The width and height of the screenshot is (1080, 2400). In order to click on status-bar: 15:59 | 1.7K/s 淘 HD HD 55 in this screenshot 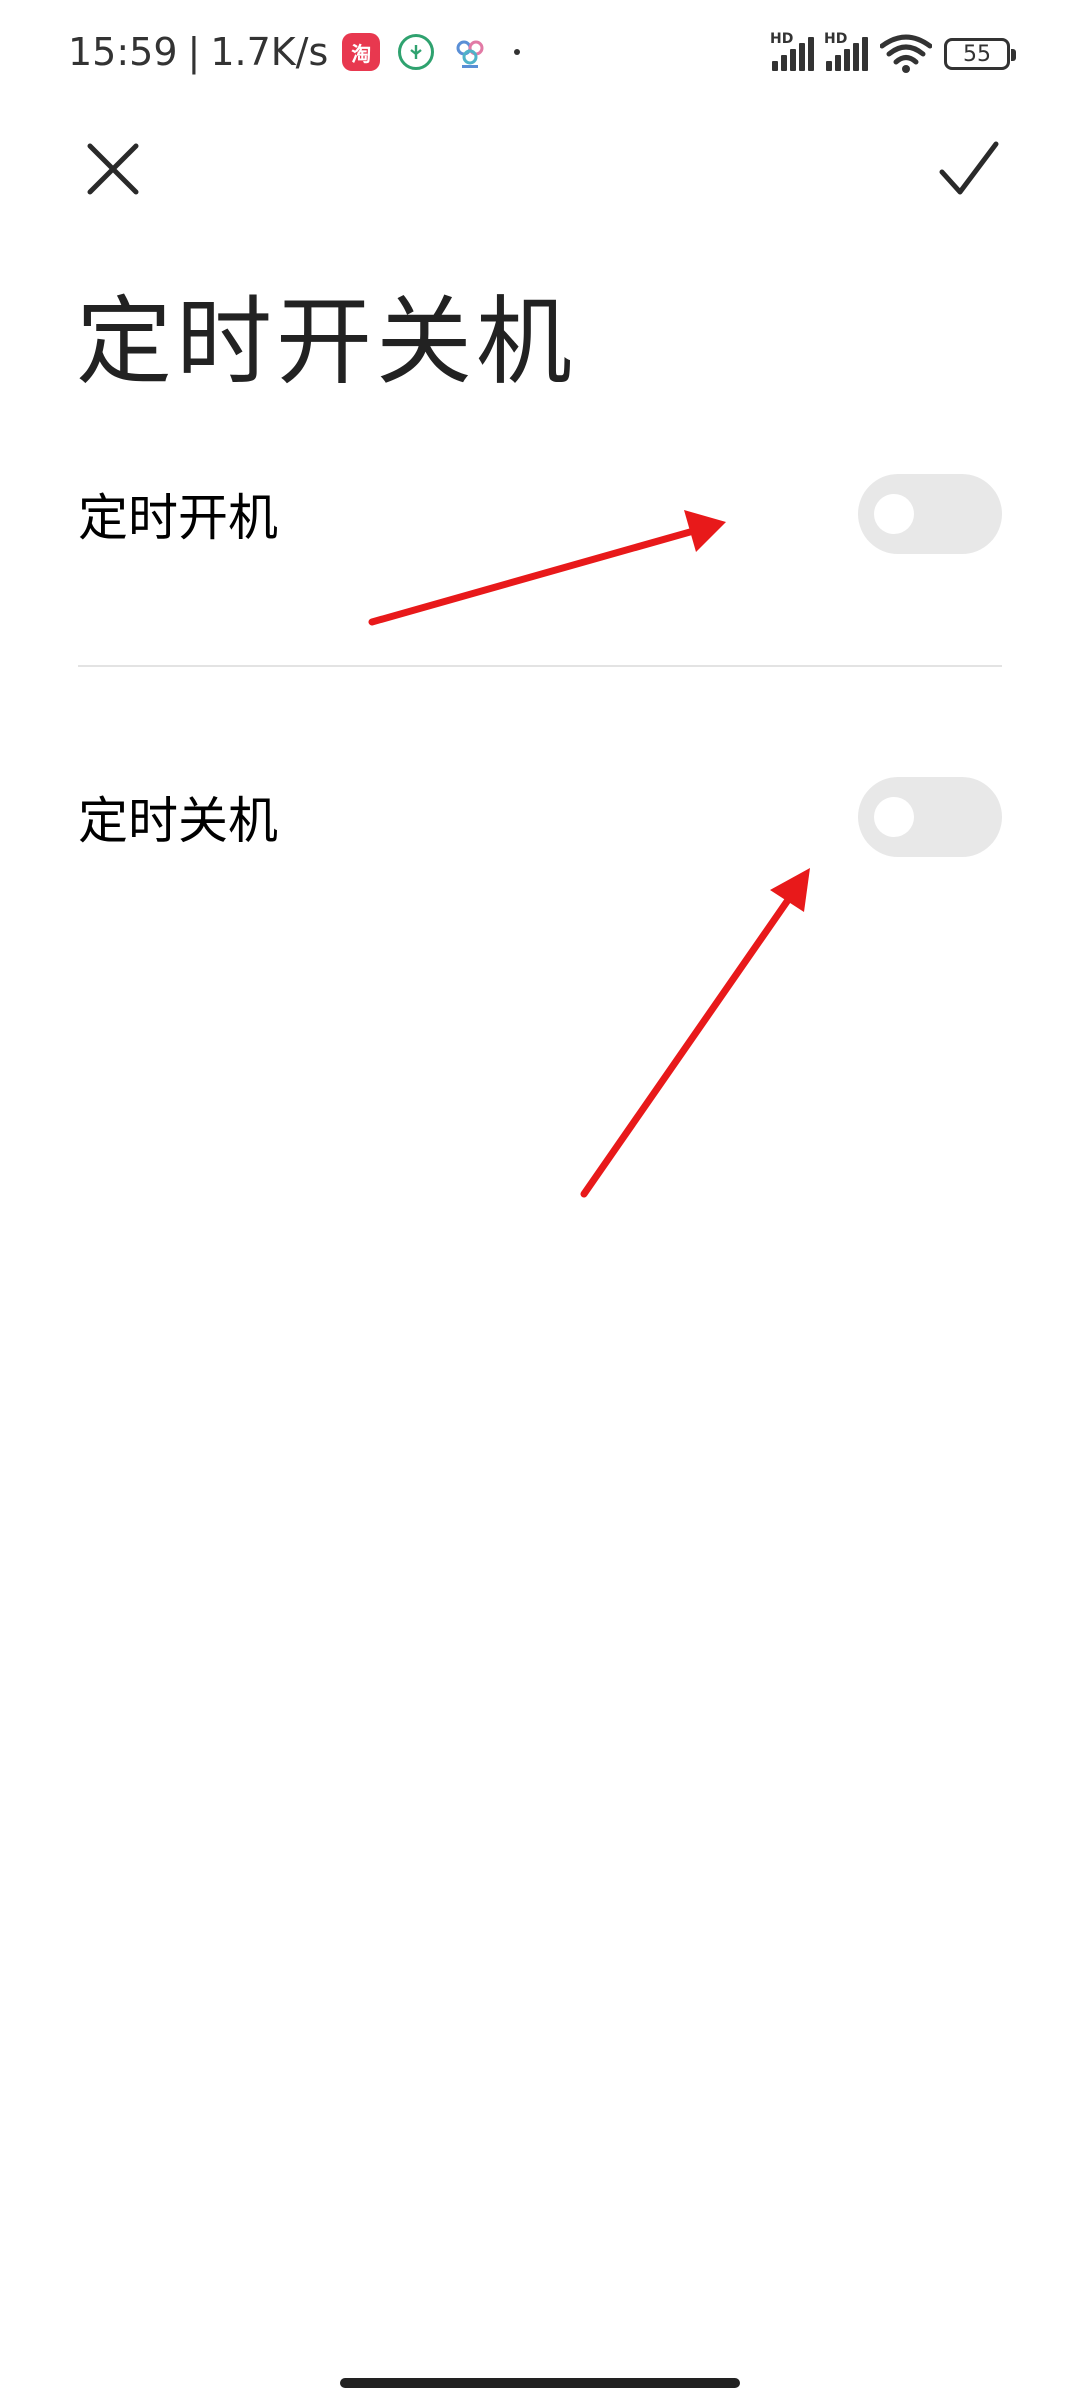, I will do `click(540, 60)`.